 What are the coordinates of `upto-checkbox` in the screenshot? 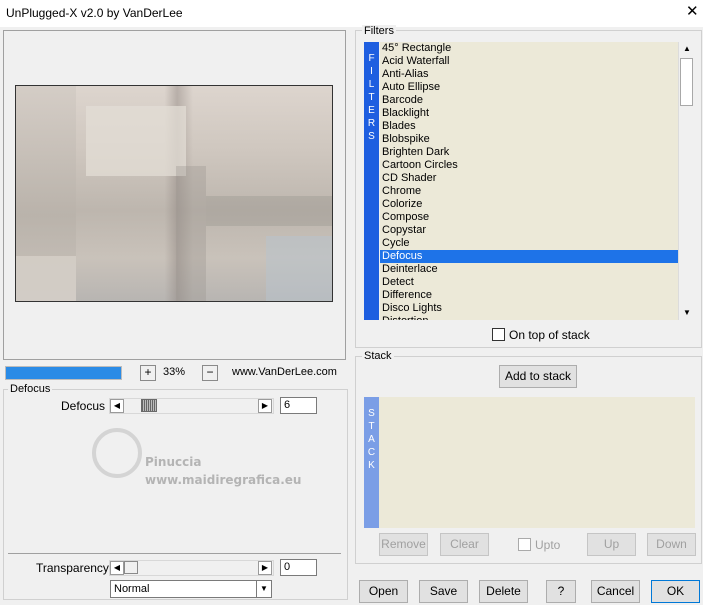 It's located at (524, 544).